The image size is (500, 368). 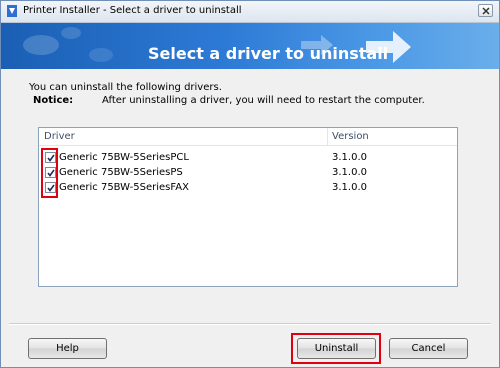 What do you see at coordinates (248, 188) in the screenshot?
I see `list-item: Generic 75BW-5SeriesFAX 3.1.0.0` at bounding box center [248, 188].